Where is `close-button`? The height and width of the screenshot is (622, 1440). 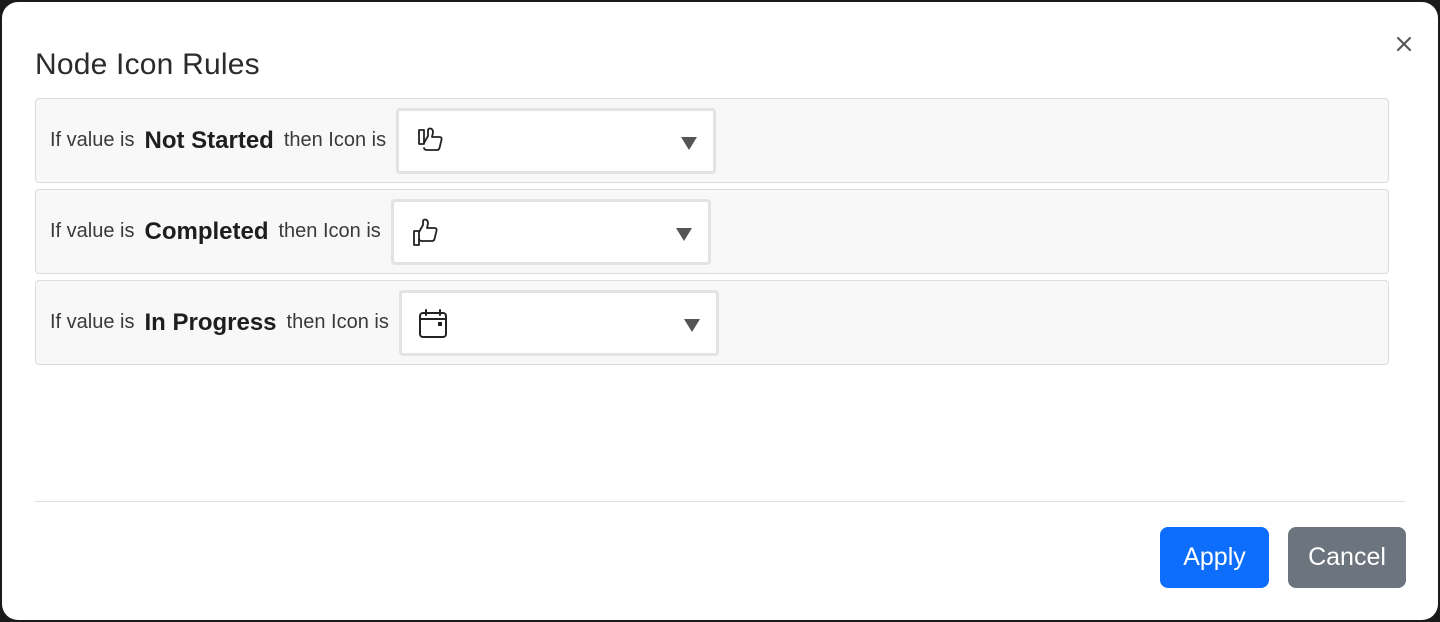
close-button is located at coordinates (1404, 44).